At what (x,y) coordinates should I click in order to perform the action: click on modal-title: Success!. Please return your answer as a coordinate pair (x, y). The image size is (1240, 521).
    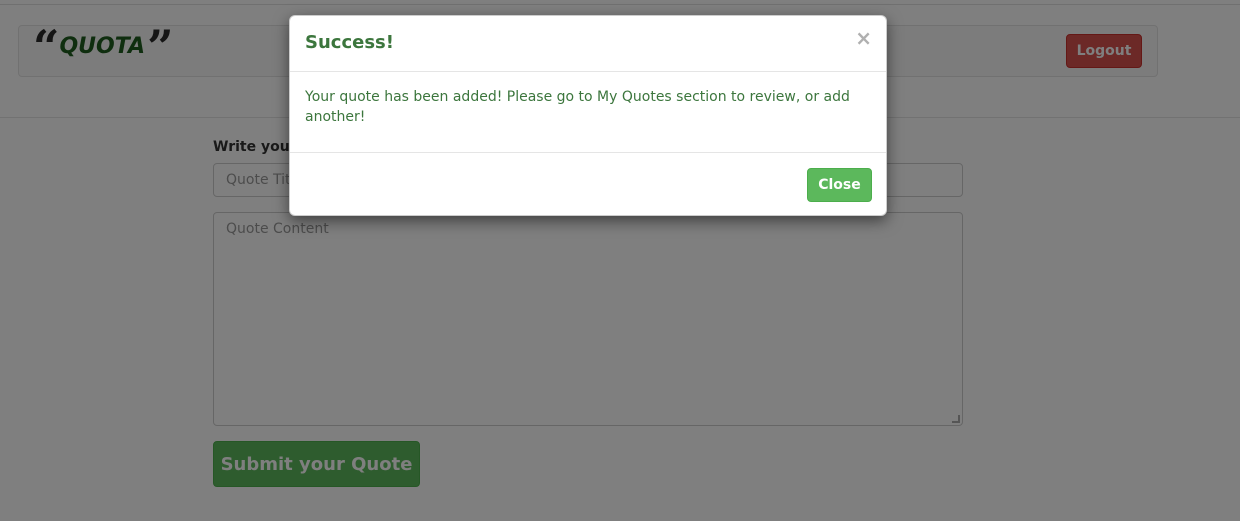
    Looking at the image, I should click on (349, 42).